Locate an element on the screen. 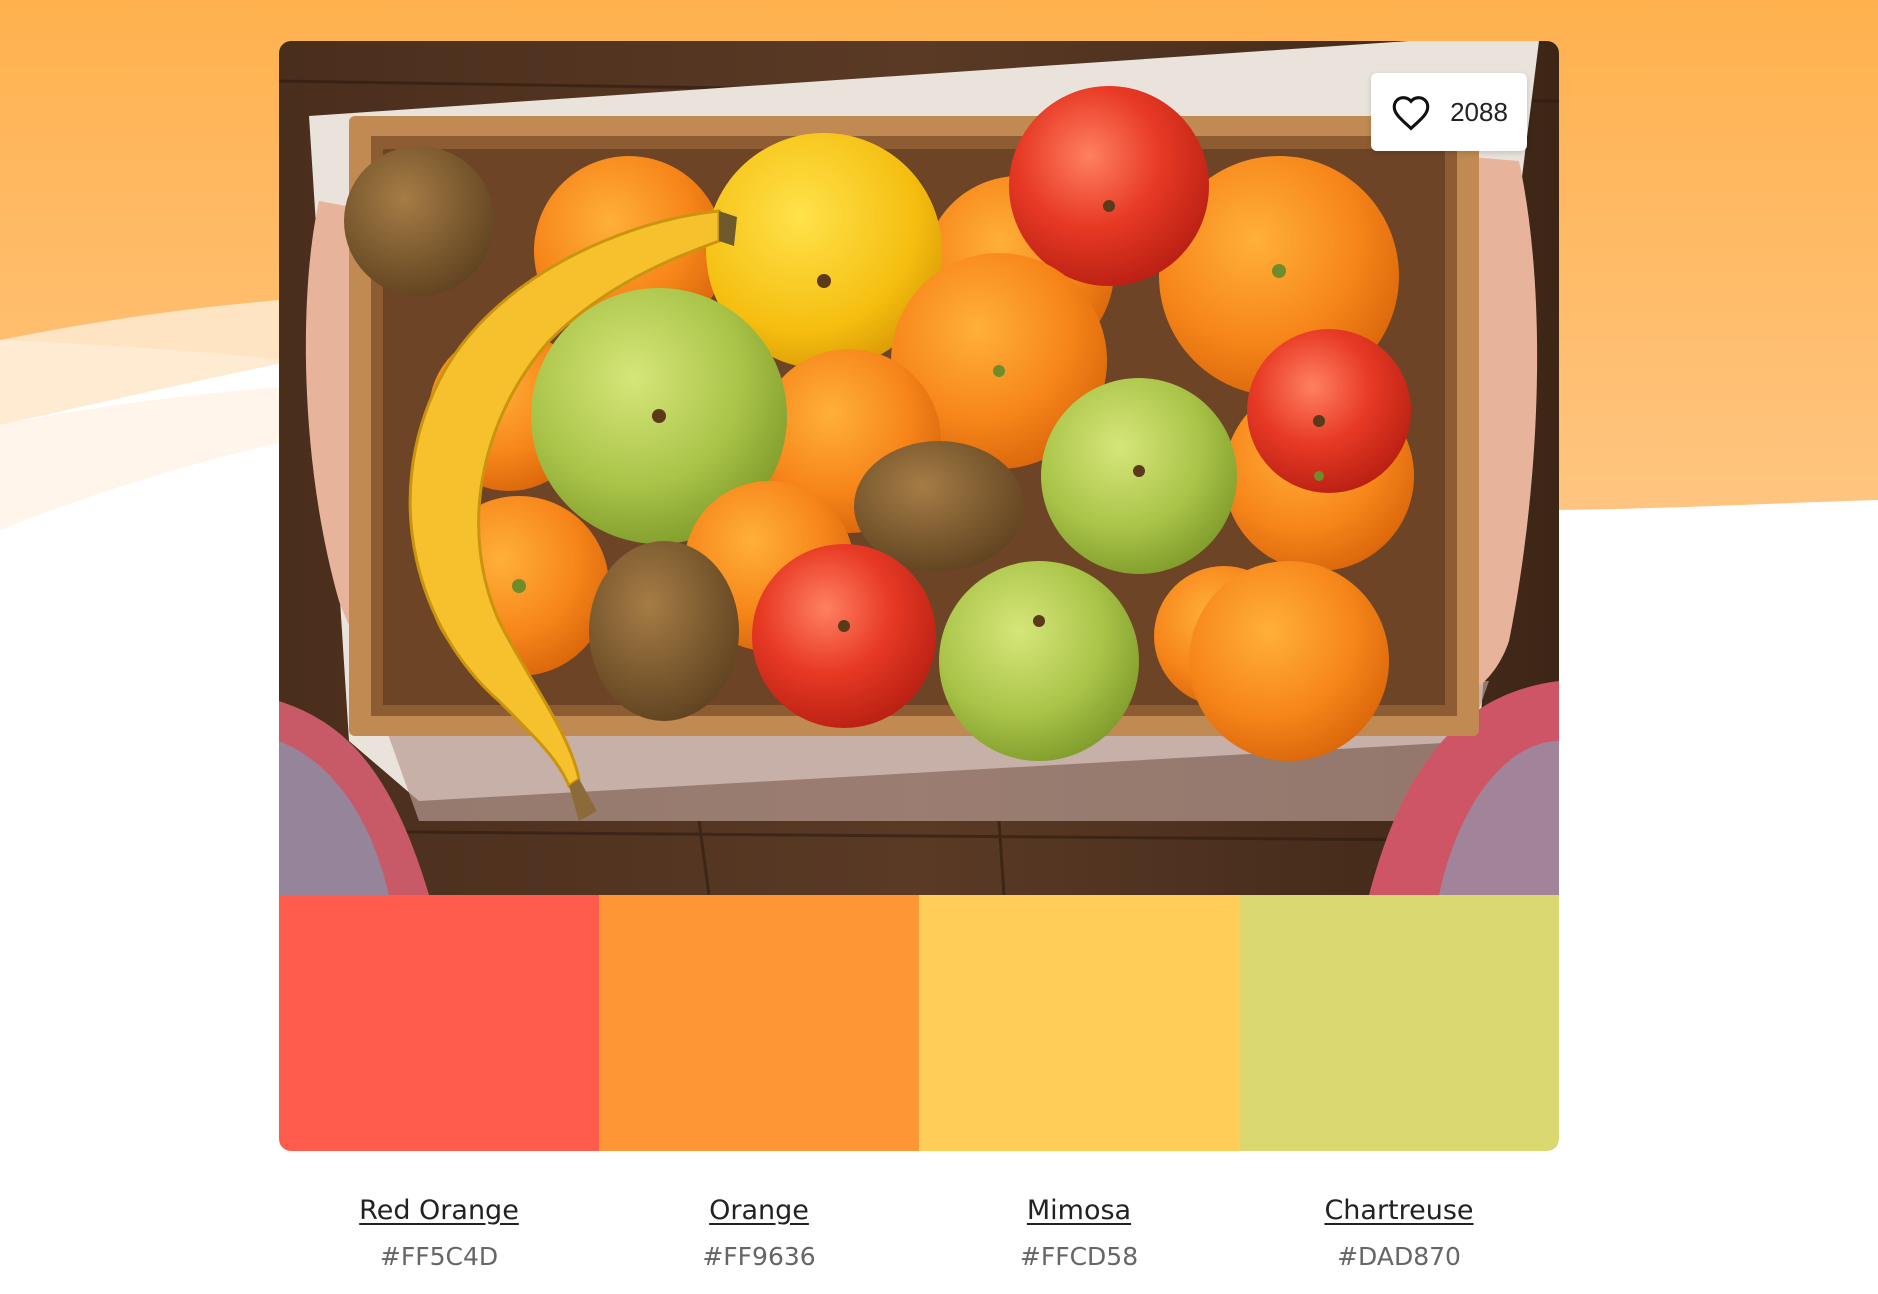  swatch-red-orange is located at coordinates (439, 1023).